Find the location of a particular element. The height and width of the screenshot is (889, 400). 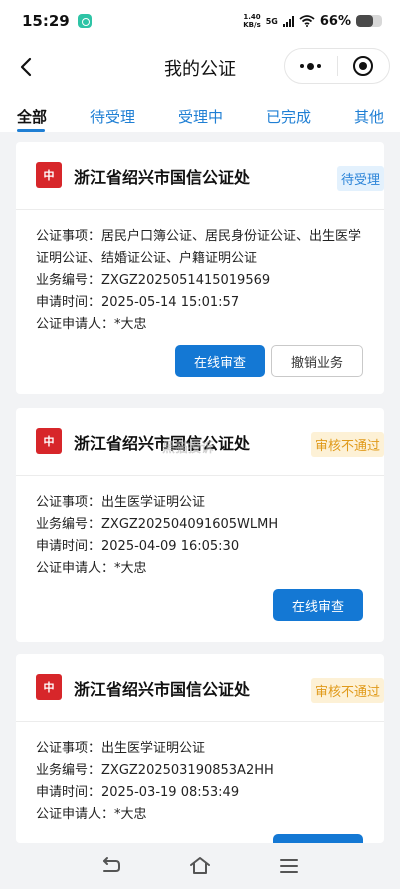

field-apply-time: 申请时间：2025-05-14 15:01:57 is located at coordinates (210, 303).